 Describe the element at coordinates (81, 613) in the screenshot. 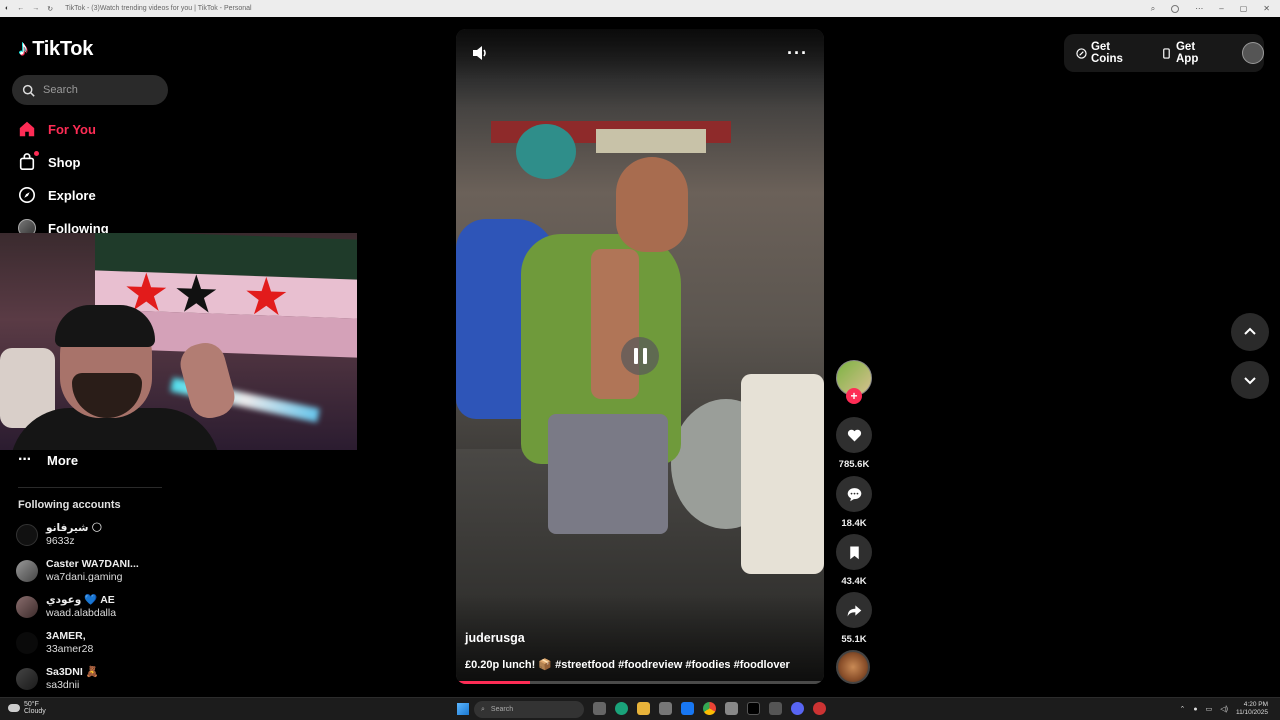

I see `account-handle: waad.alabdalla` at that location.